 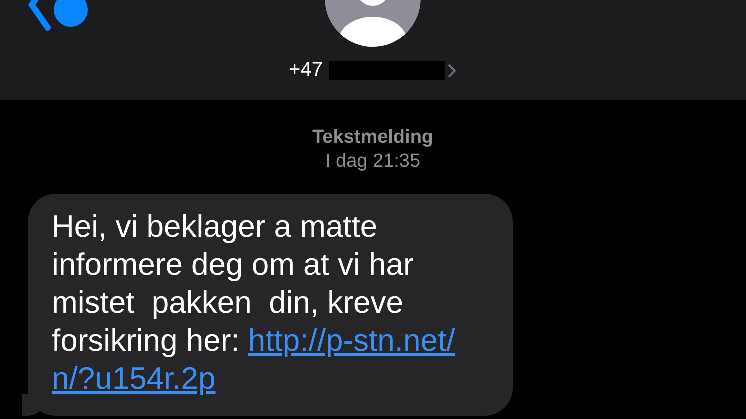 What do you see at coordinates (373, 162) in the screenshot?
I see `message-time: I dag 21:35` at bounding box center [373, 162].